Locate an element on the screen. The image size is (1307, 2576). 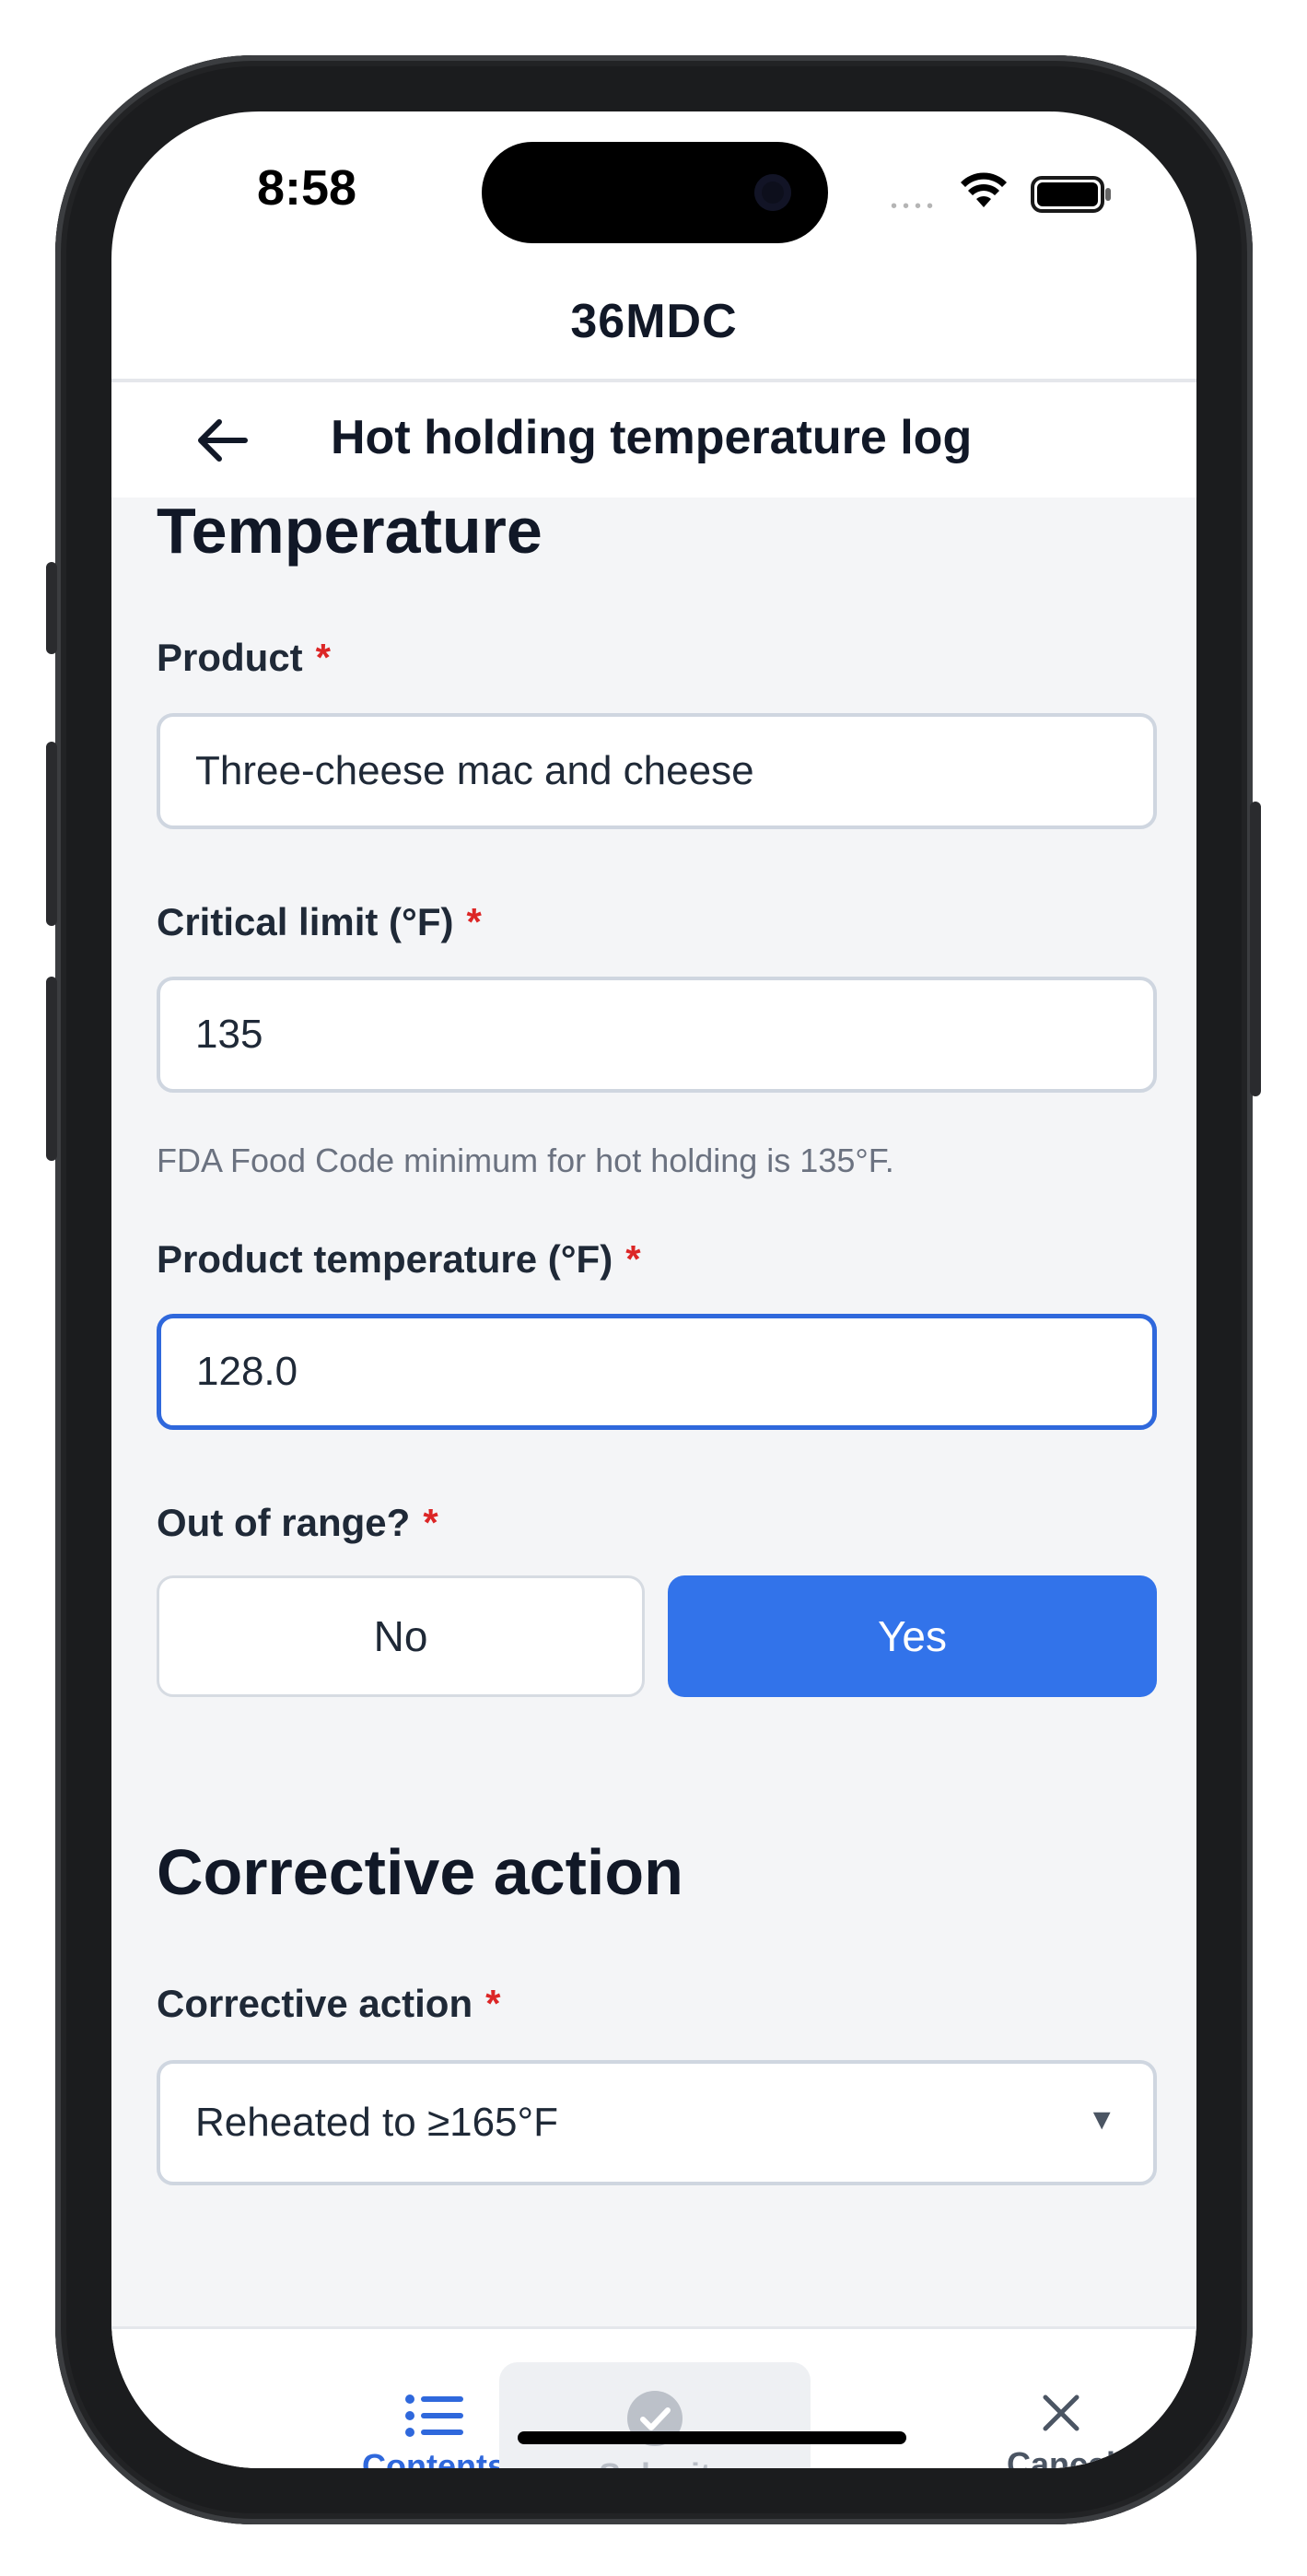
out-of-range-label: Out of range? * is located at coordinates (298, 1523).